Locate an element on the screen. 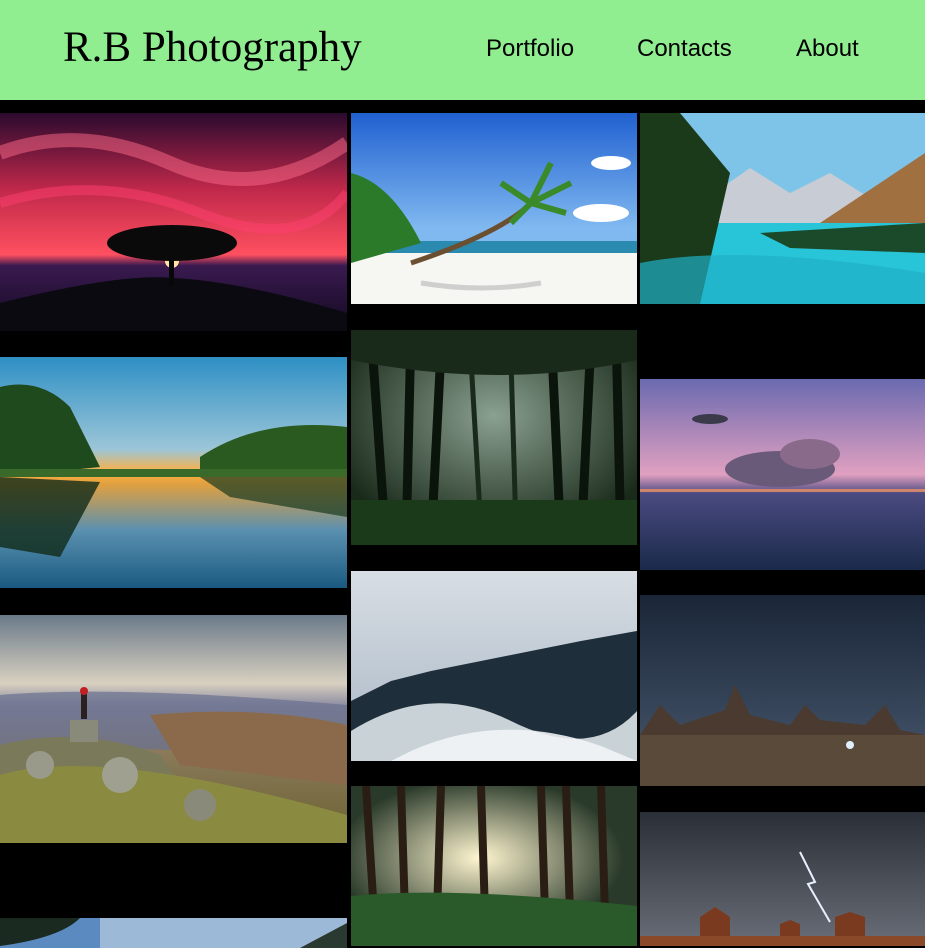  site-header: R.B Photography Portfolio Contacts About is located at coordinates (462, 50).